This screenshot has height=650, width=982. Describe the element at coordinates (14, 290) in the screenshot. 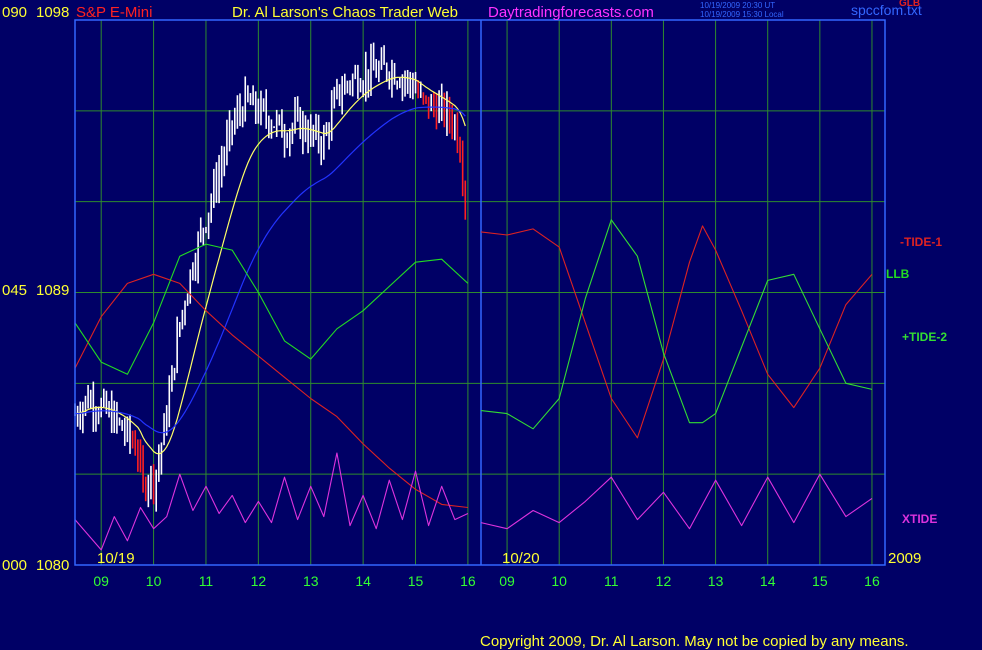

I see `left-scale-mid: 045` at that location.